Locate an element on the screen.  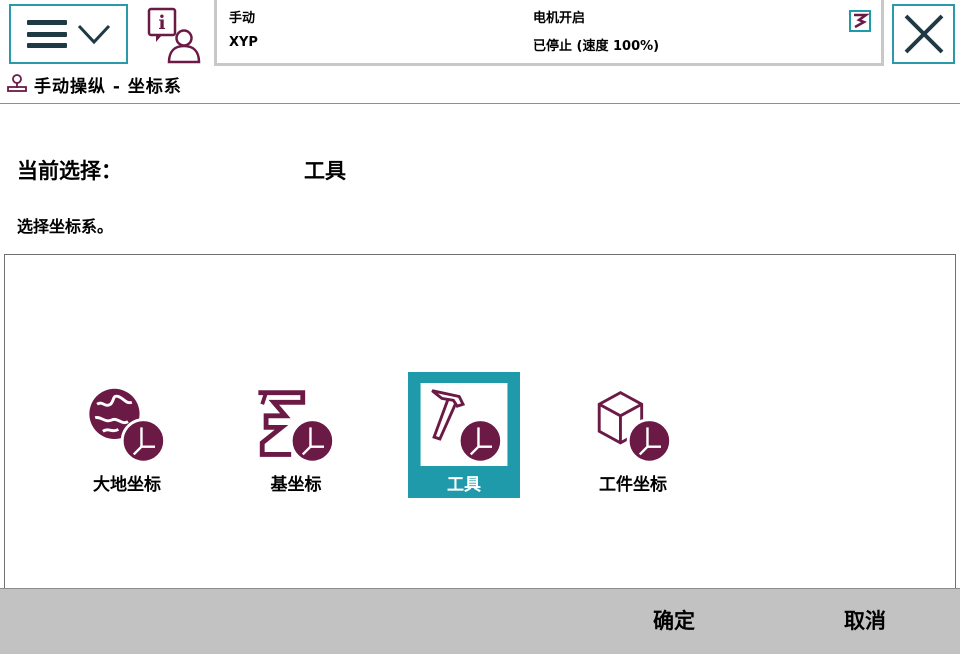
status-mode: 手动 is located at coordinates (242, 18).